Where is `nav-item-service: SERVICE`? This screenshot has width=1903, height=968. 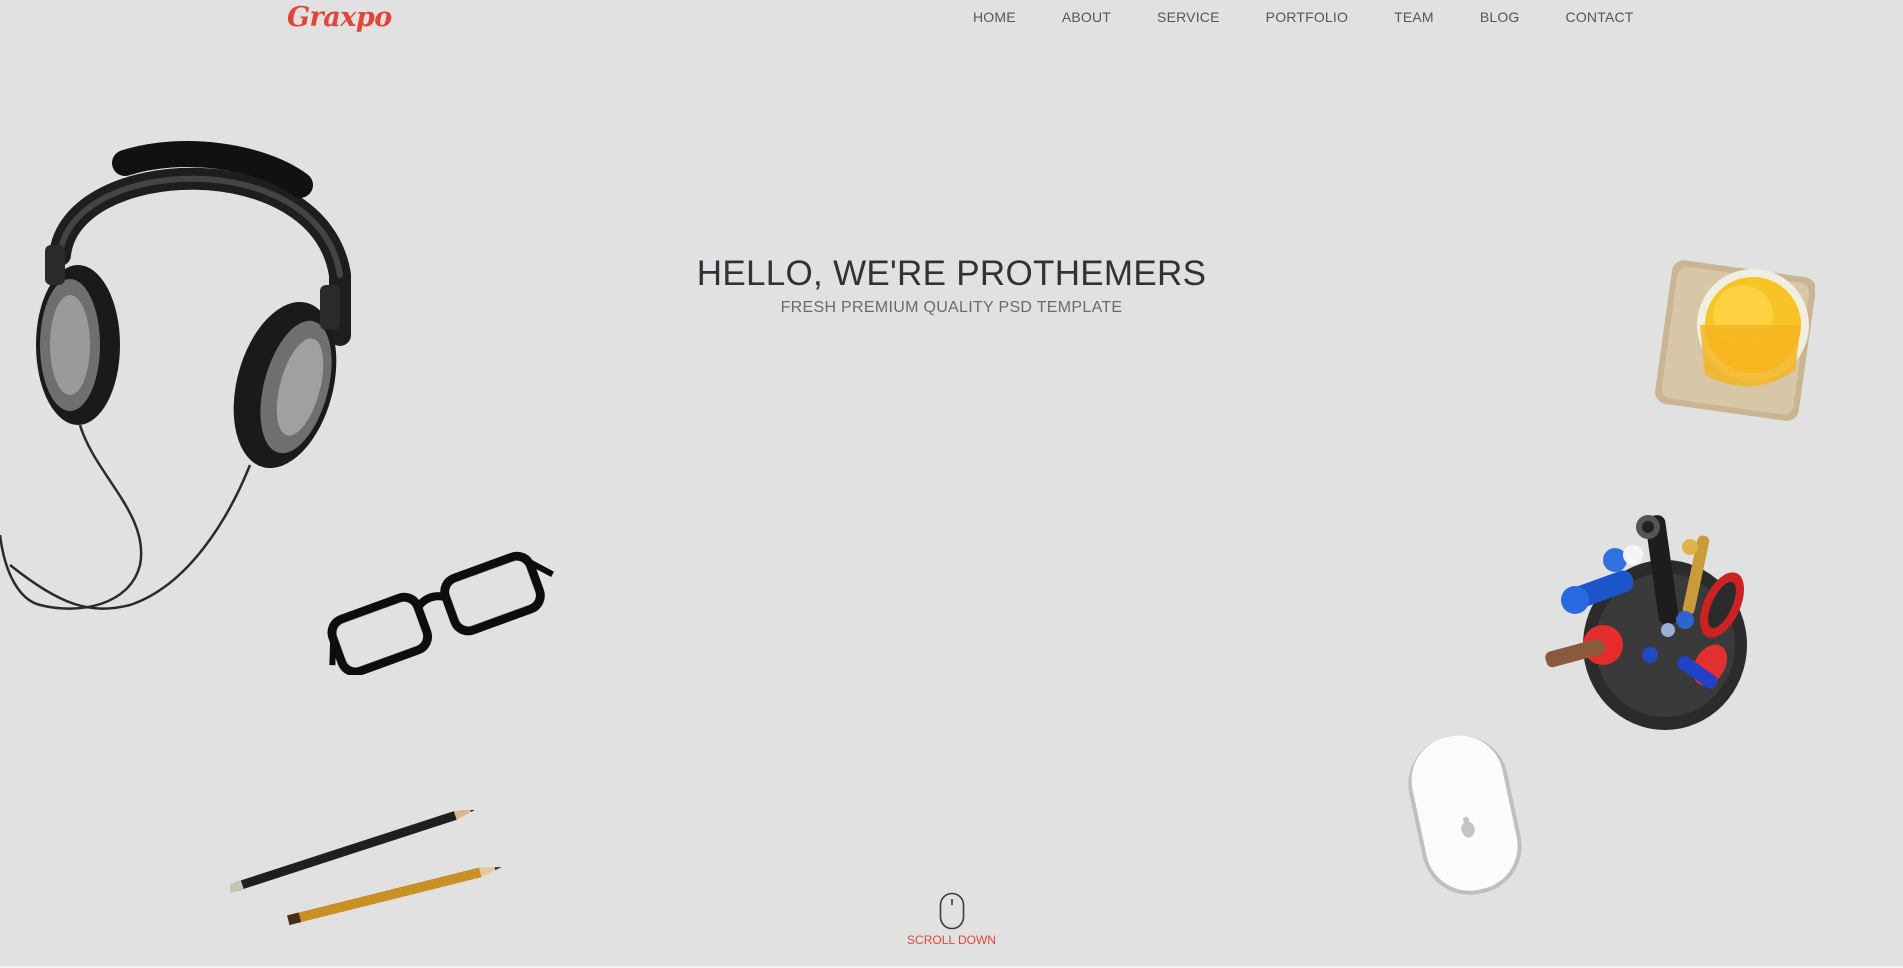
nav-item-service: SERVICE is located at coordinates (1188, 17).